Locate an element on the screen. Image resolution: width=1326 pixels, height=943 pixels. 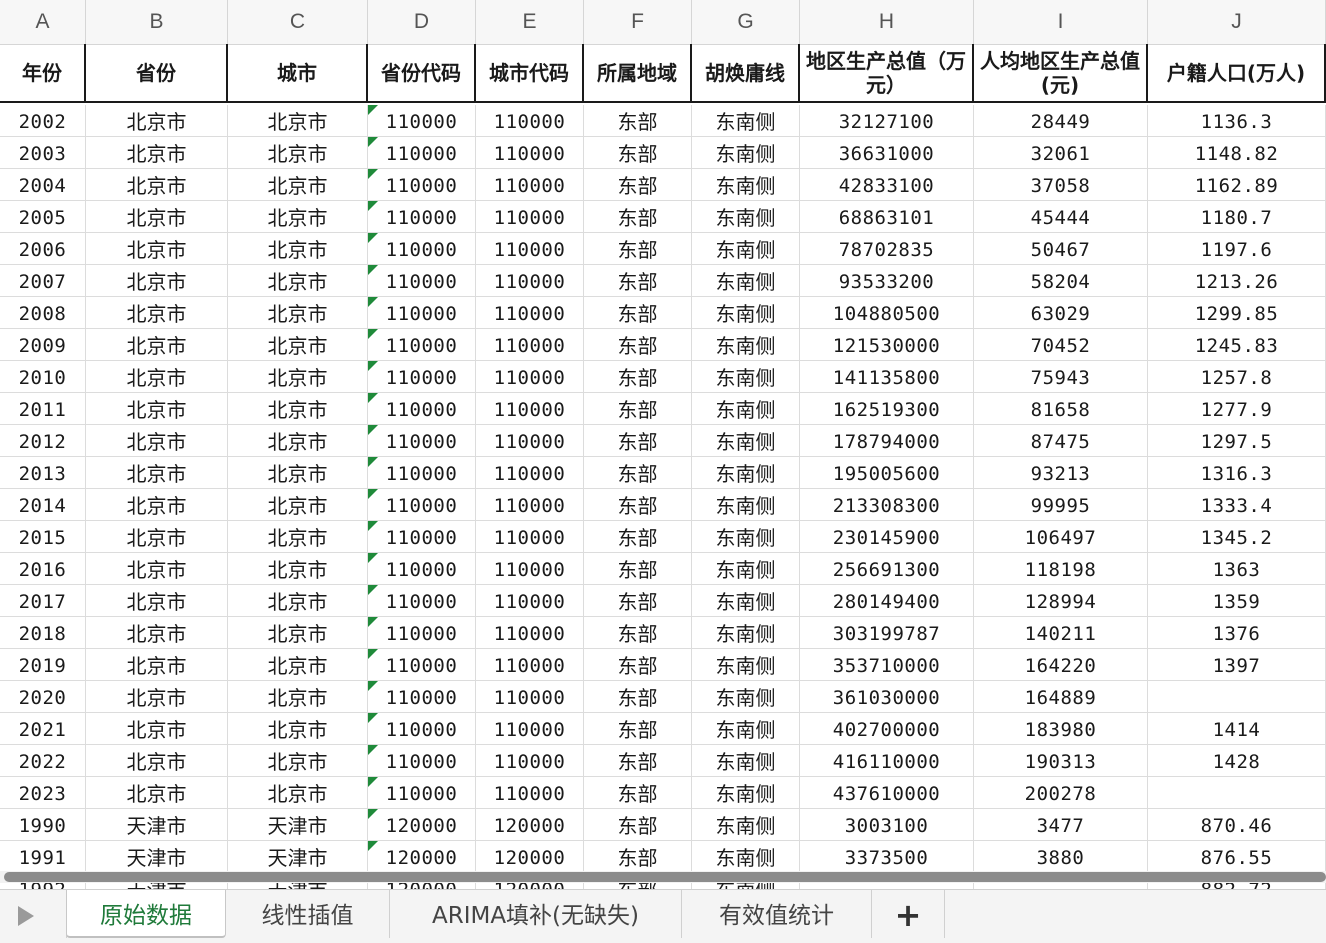
table-cell: 1136.3 is located at coordinates (1237, 121).